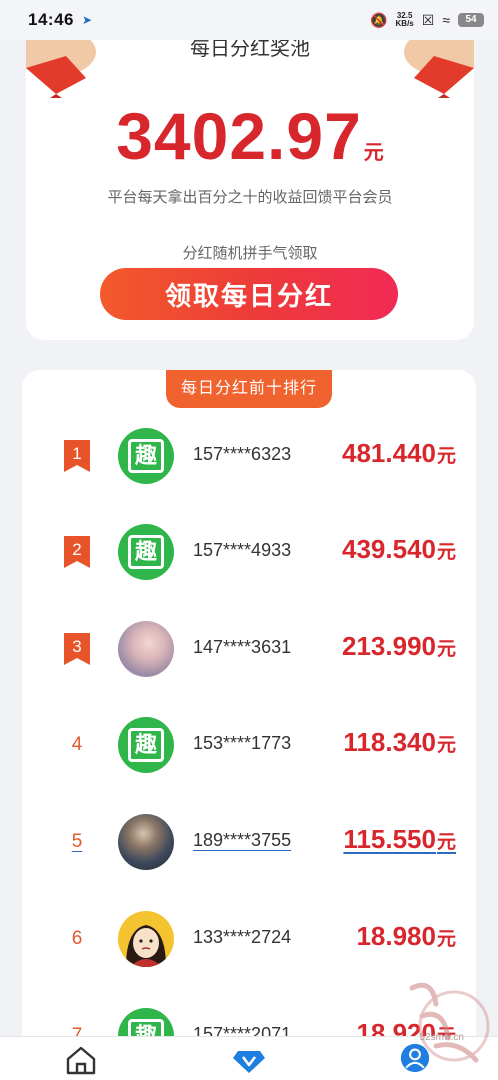 This screenshot has height=1080, width=498. I want to click on user-phone: 157****4933, so click(242, 550).